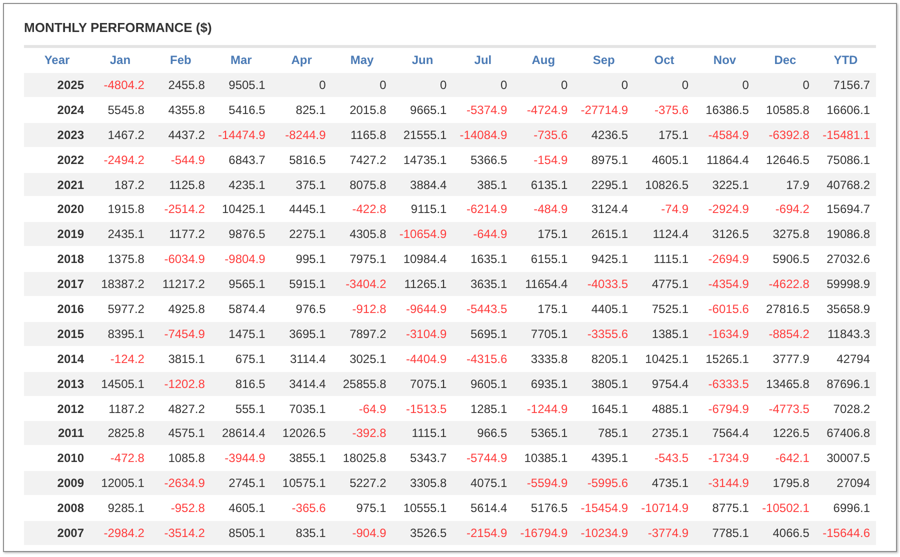 The image size is (900, 557). Describe the element at coordinates (120, 59) in the screenshot. I see `column-header: Jan` at that location.